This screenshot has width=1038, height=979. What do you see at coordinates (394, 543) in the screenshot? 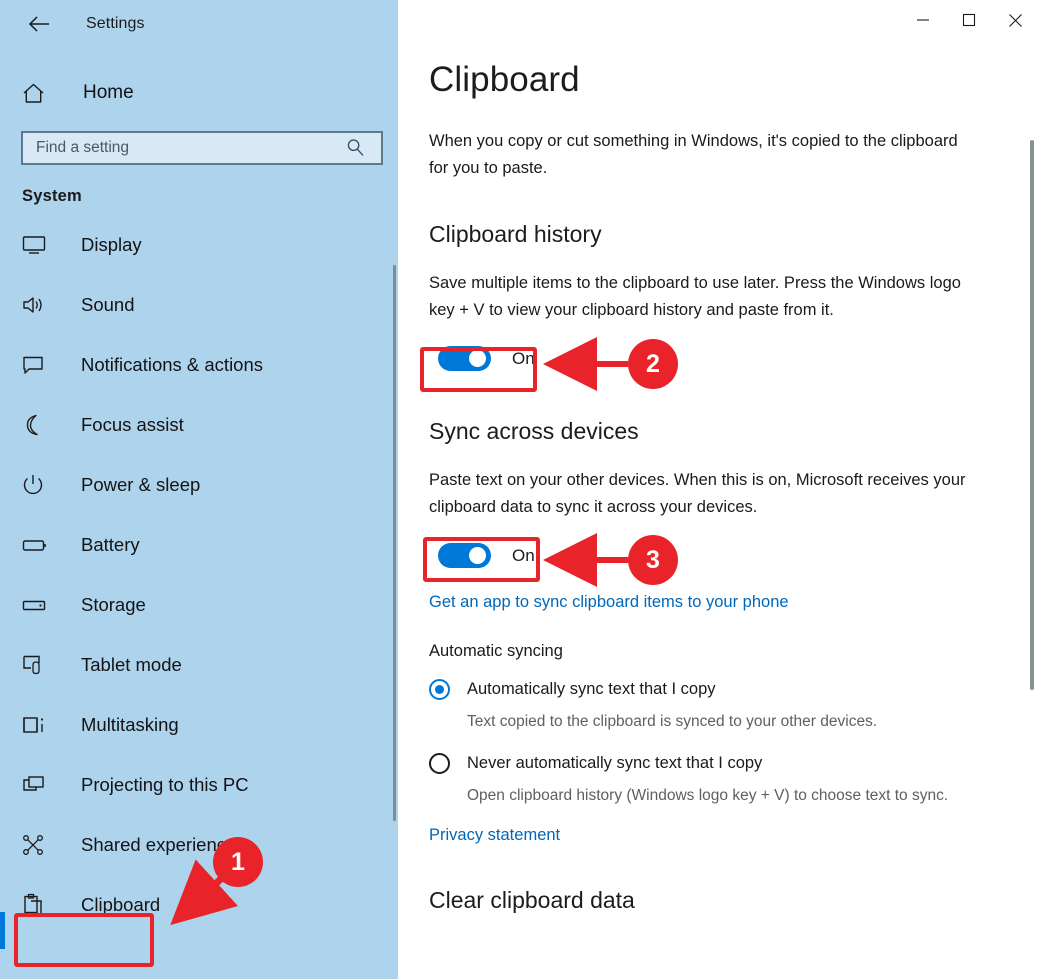
I see `sidebar-scrollbar` at bounding box center [394, 543].